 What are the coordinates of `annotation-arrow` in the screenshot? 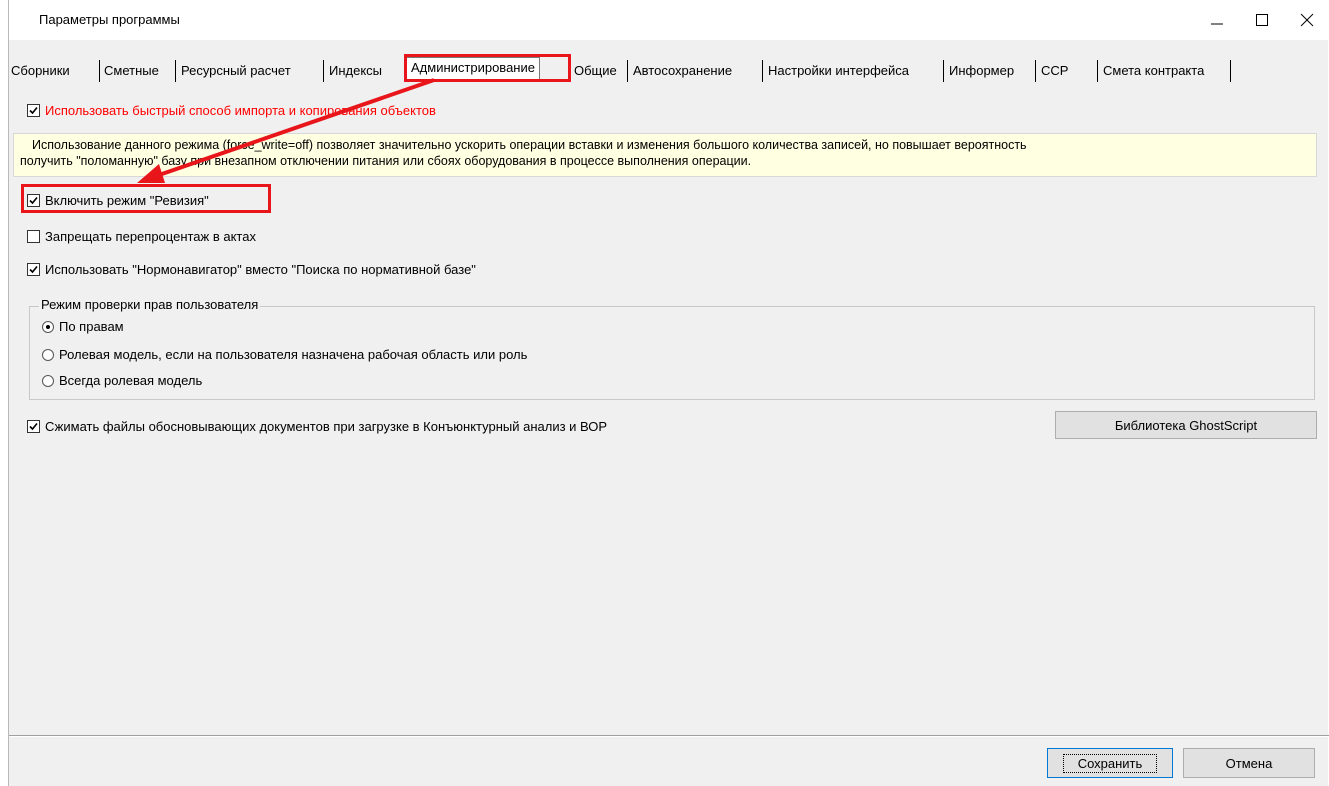 It's located at (286, 130).